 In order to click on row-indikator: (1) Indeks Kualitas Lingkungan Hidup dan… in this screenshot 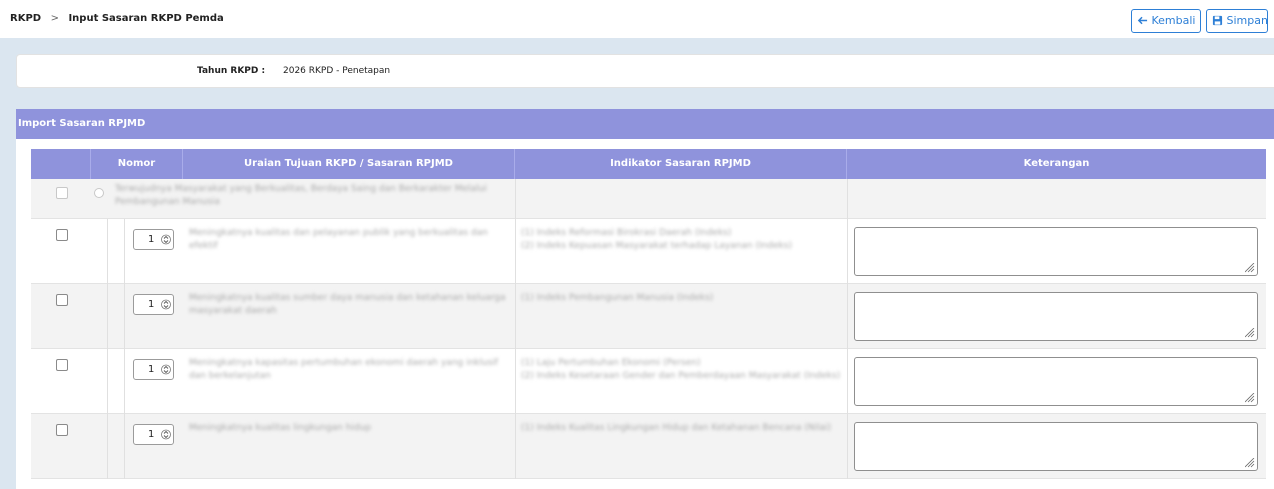, I will do `click(676, 428)`.